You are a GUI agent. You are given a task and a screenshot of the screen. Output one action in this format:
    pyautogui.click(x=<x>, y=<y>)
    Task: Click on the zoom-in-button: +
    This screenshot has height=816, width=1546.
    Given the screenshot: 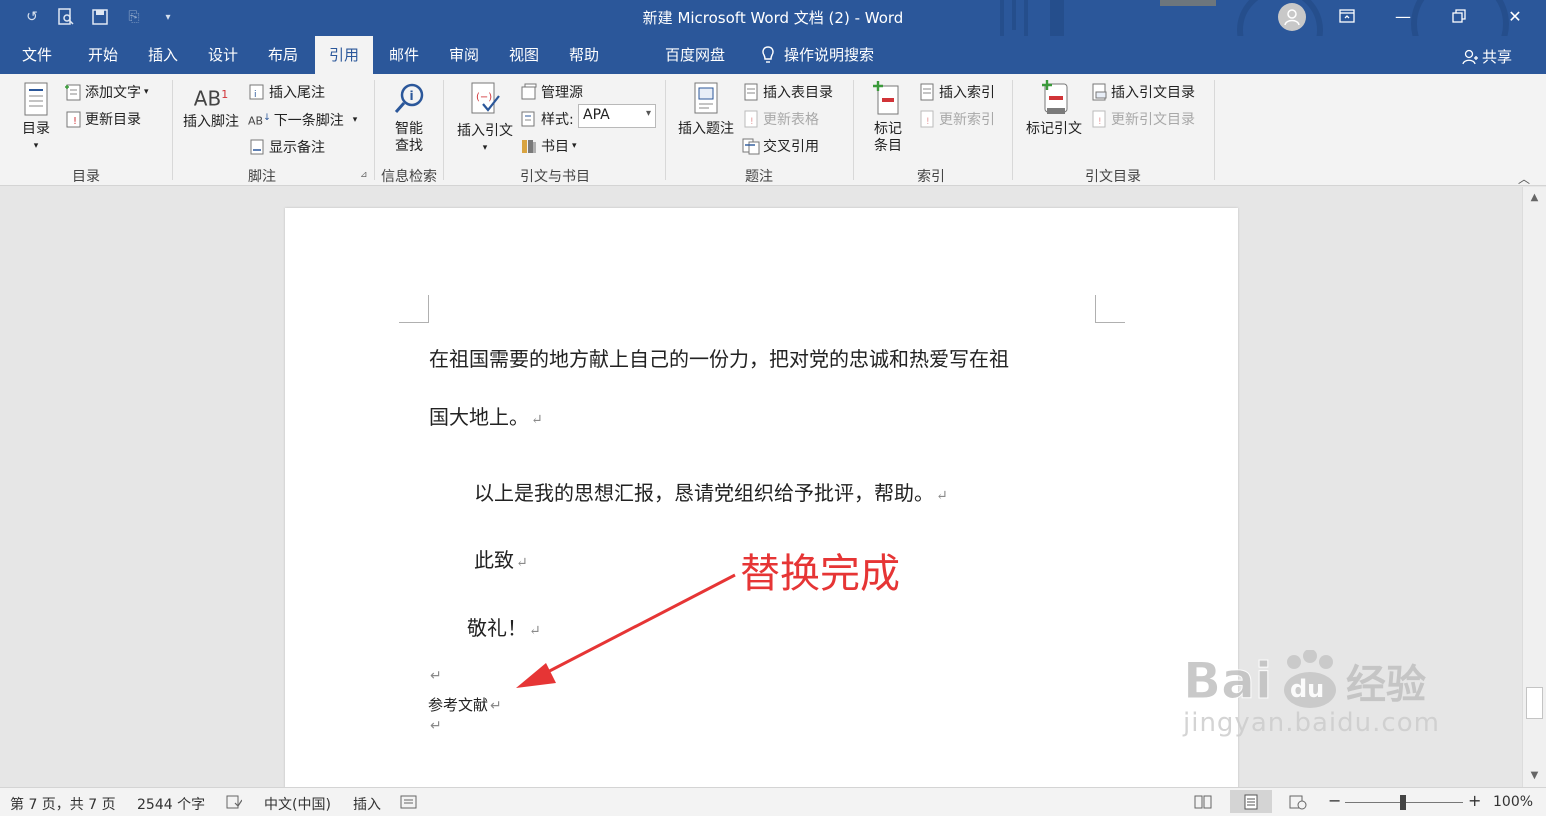 What is the action you would take?
    pyautogui.click(x=1474, y=800)
    